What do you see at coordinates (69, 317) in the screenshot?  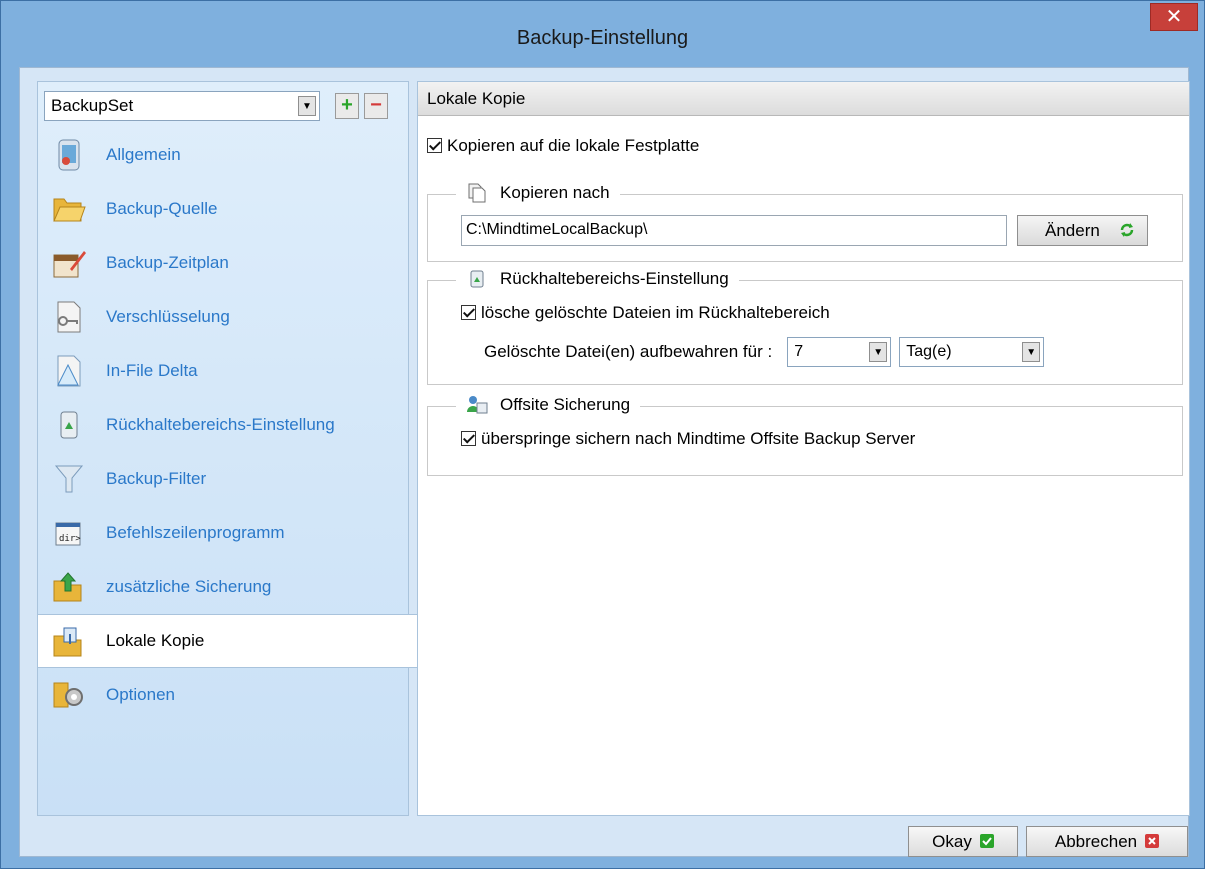 I see `key-document-icon` at bounding box center [69, 317].